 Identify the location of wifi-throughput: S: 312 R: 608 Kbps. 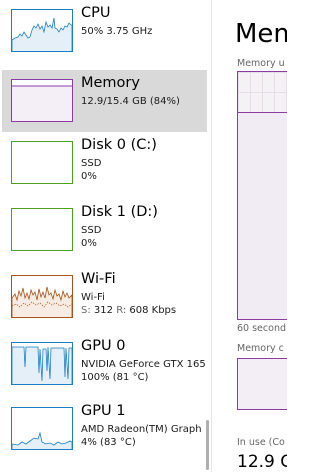
(128, 310).